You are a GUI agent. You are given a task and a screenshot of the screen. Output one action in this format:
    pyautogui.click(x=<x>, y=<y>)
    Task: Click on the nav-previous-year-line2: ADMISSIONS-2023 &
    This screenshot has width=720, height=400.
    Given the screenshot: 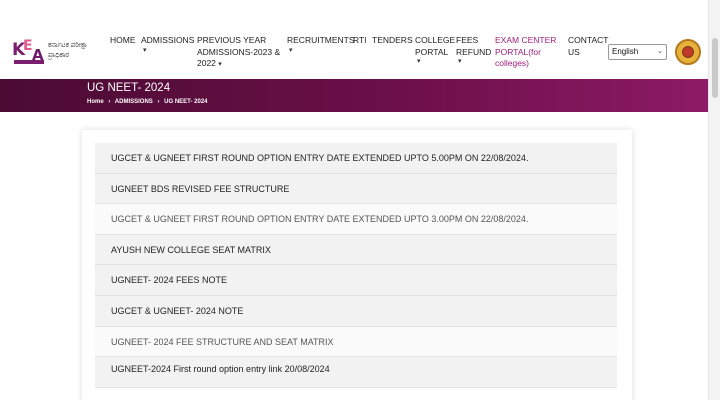 What is the action you would take?
    pyautogui.click(x=239, y=51)
    